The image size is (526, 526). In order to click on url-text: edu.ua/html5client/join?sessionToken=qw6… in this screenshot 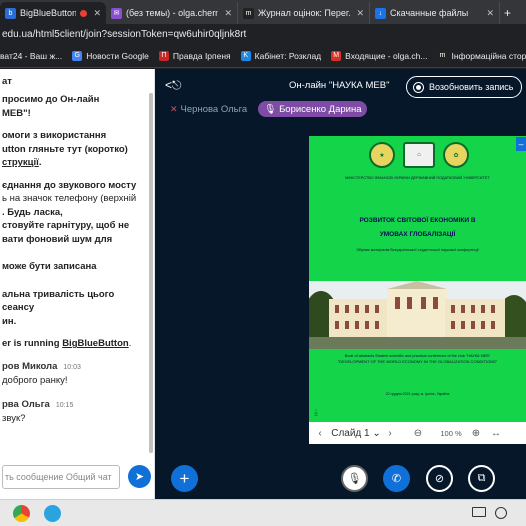, I will do `click(124, 34)`.